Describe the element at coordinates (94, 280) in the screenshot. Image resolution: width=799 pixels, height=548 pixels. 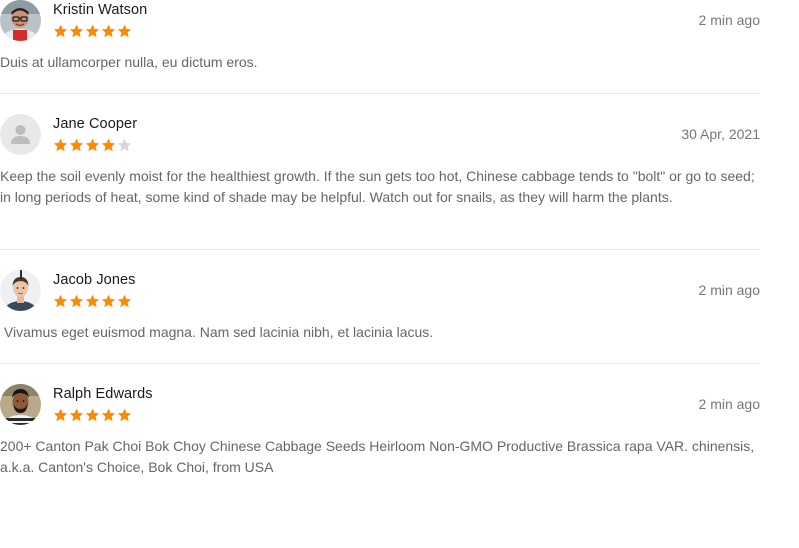
I see `review-author: Jacob Jones` at that location.